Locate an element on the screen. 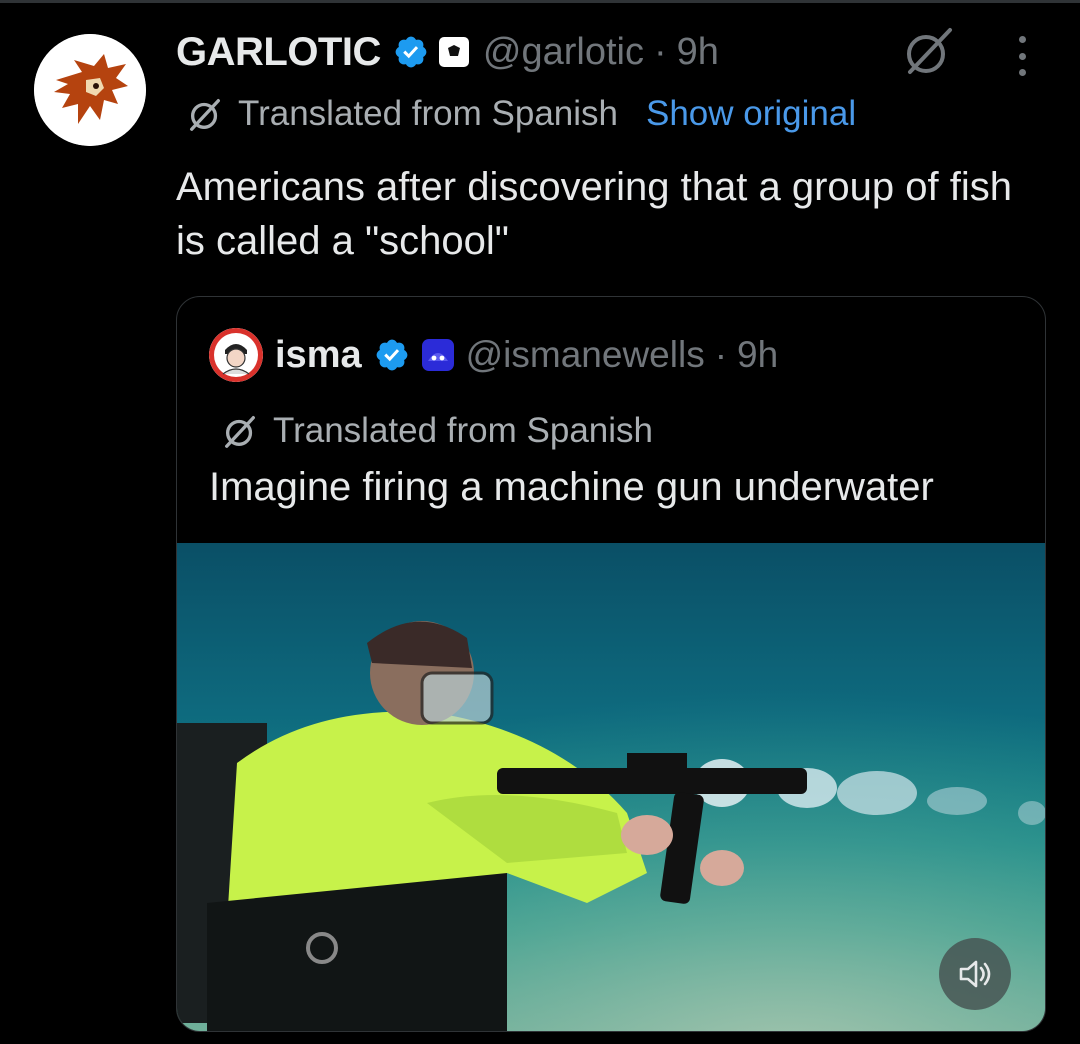 Image resolution: width=1080 pixels, height=1044 pixels. speaker-icon is located at coordinates (975, 974).